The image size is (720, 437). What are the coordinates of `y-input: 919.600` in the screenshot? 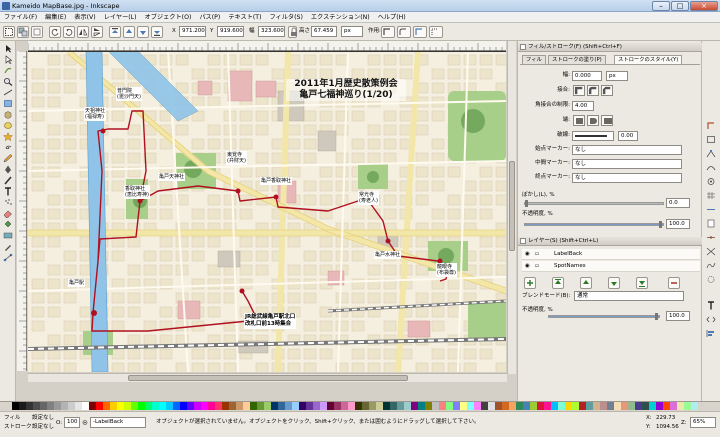 It's located at (230, 31).